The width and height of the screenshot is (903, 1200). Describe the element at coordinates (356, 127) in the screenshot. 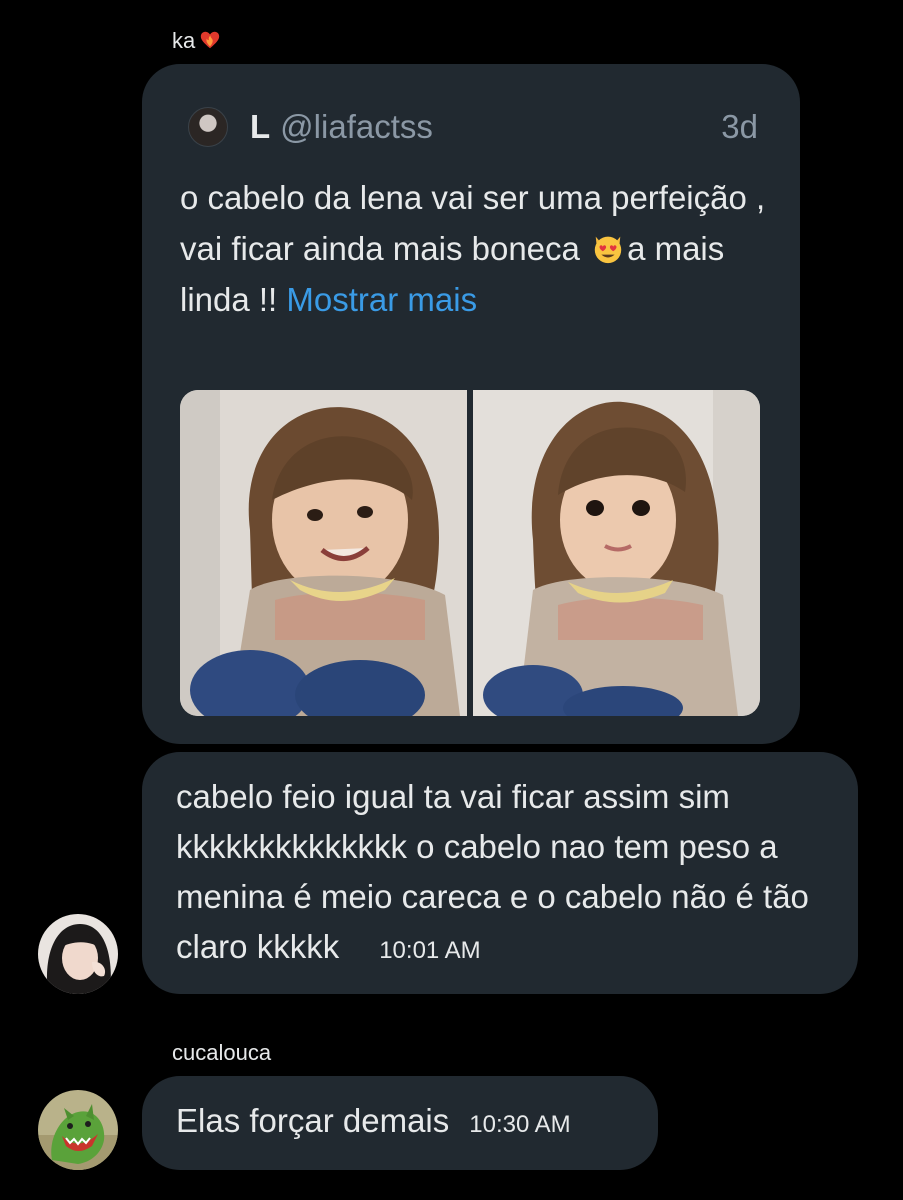

I see `quoted-author-handle: @liafactss` at that location.